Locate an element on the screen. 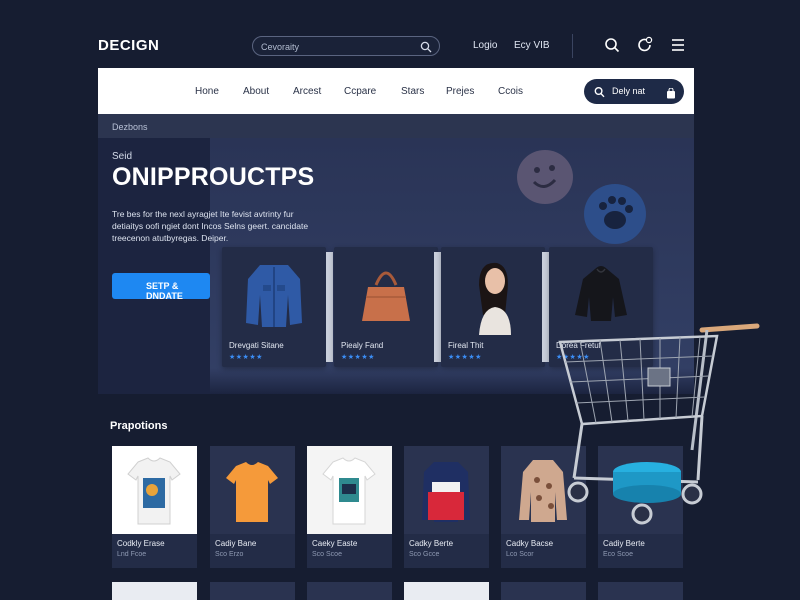 This screenshot has height=600, width=800. paw-print-icon is located at coordinates (615, 214).